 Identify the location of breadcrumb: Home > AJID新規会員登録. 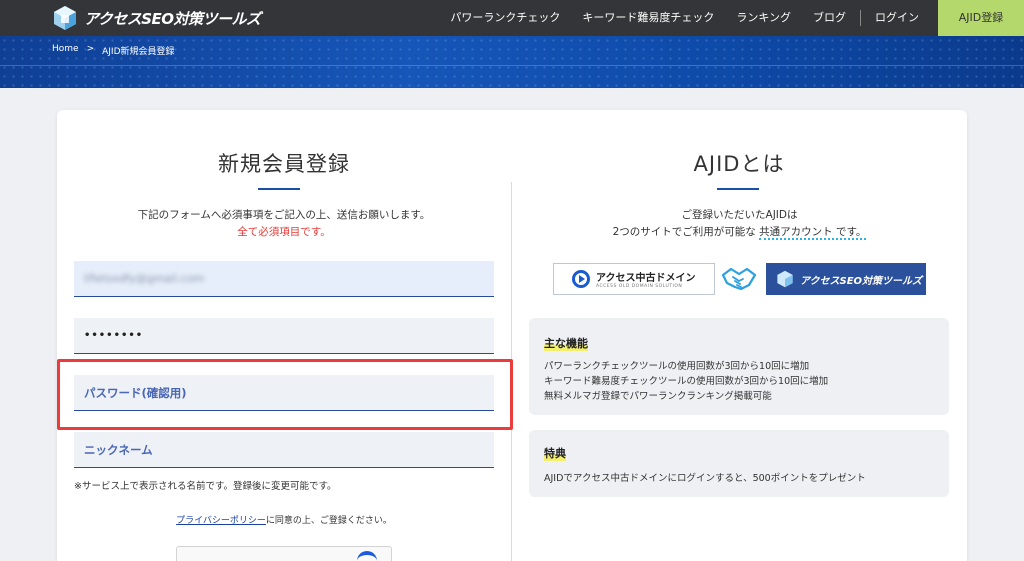
(113, 50).